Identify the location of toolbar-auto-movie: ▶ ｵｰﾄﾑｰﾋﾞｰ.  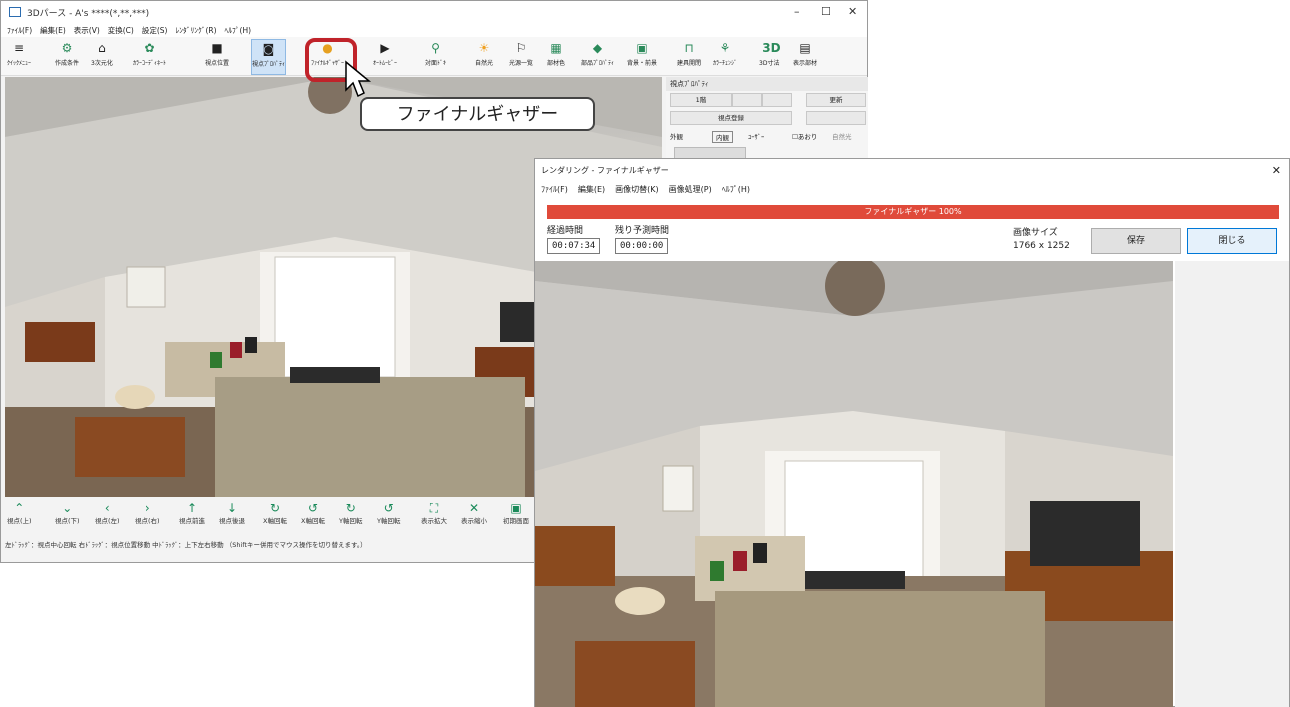
(385, 56).